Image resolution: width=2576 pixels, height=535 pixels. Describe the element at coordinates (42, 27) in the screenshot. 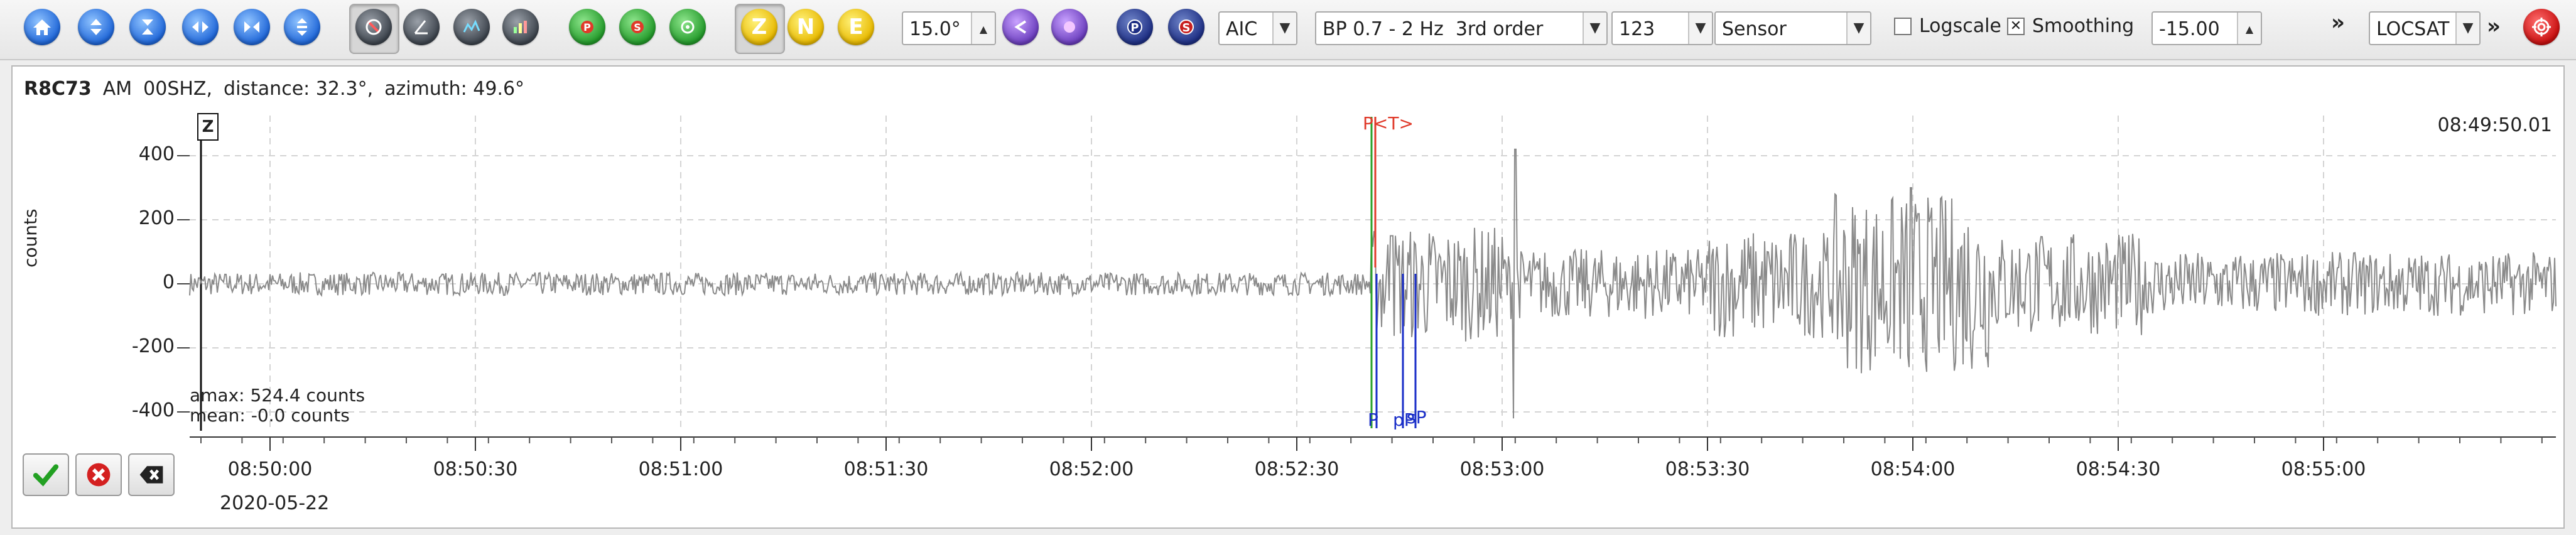

I see `home-icon` at that location.